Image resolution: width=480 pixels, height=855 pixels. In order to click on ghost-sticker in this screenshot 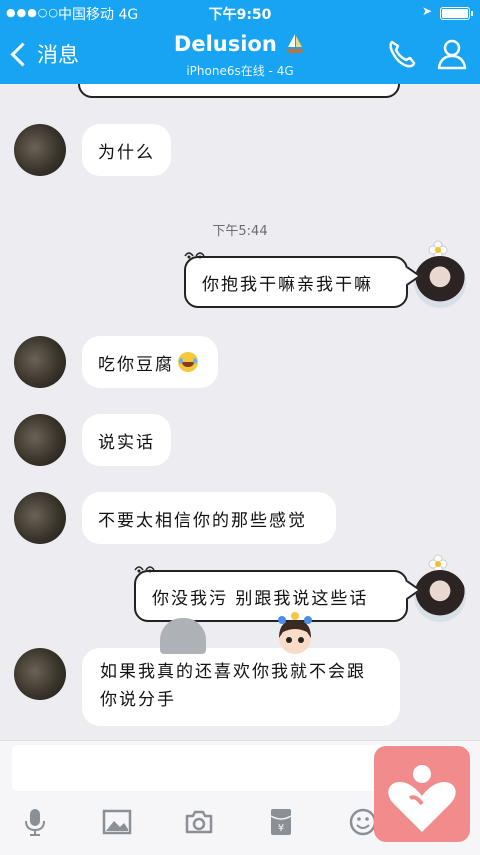, I will do `click(183, 636)`.